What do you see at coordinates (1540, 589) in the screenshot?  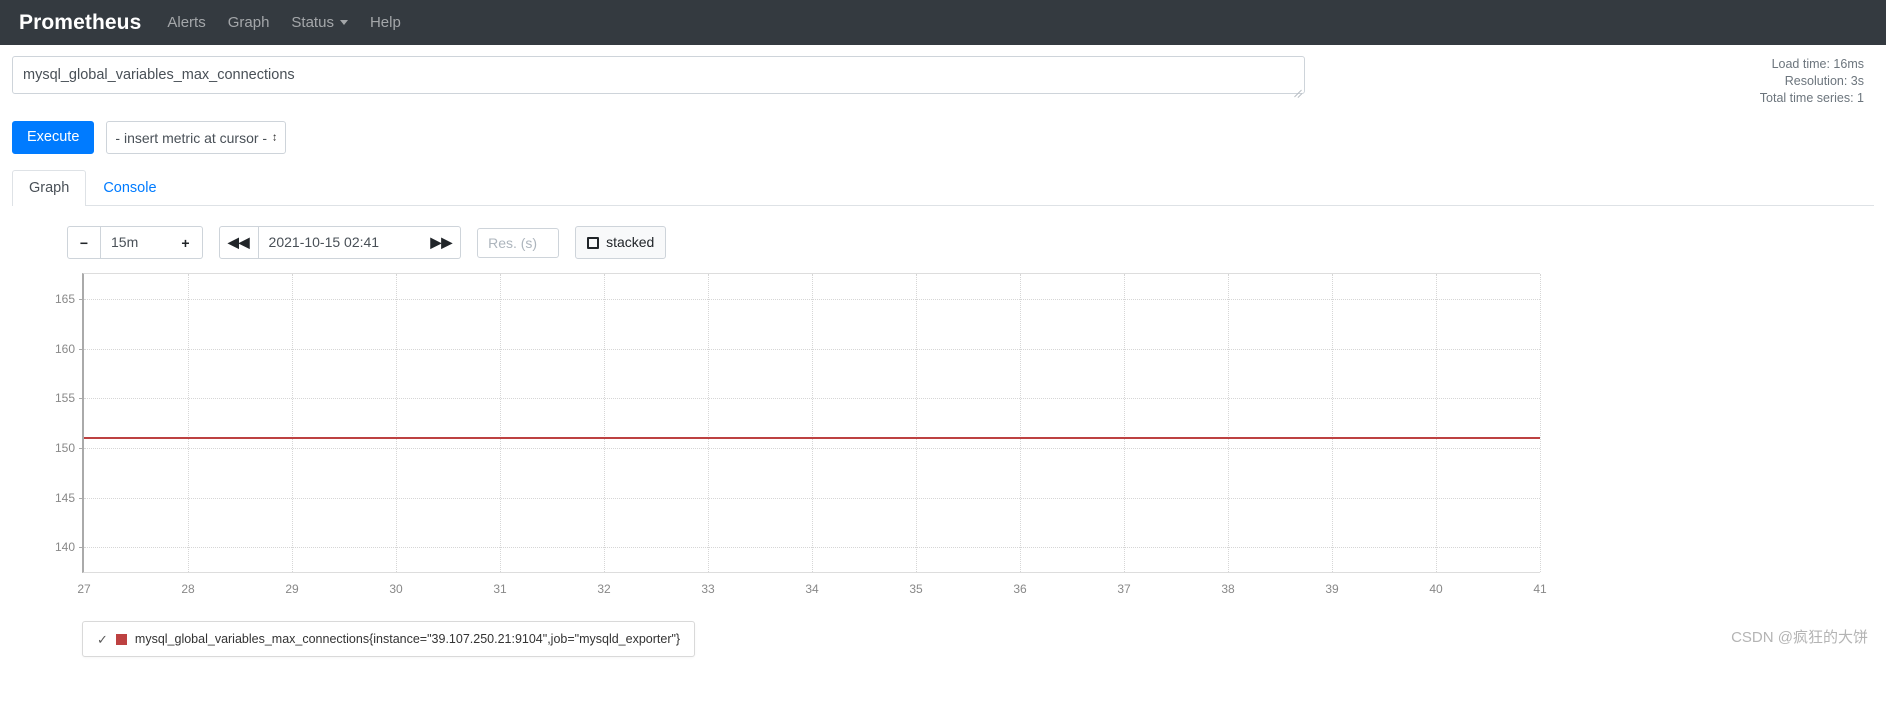 I see `x-axis-label: 41` at bounding box center [1540, 589].